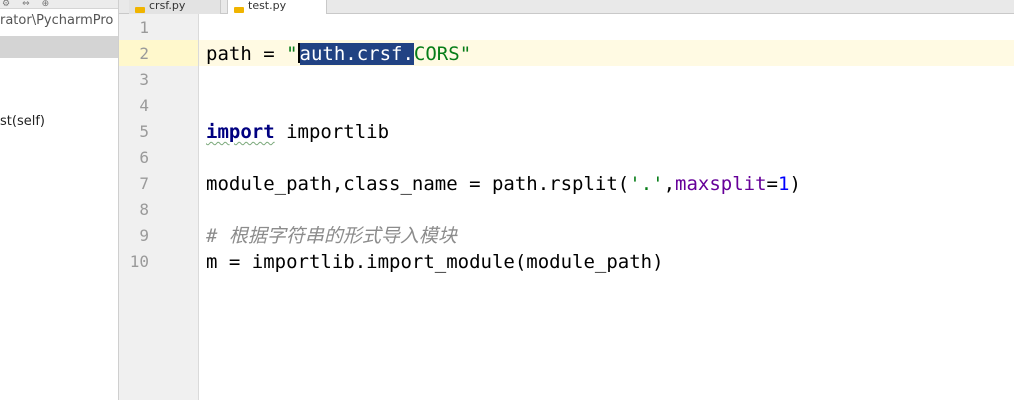 This screenshot has width=1014, height=400. I want to click on project-toolbar: ⚙ ⇔ ⊕, so click(59, 4).